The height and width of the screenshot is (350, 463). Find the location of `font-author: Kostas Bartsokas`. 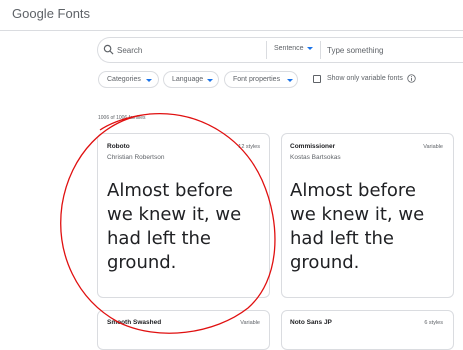

font-author: Kostas Bartsokas is located at coordinates (315, 157).